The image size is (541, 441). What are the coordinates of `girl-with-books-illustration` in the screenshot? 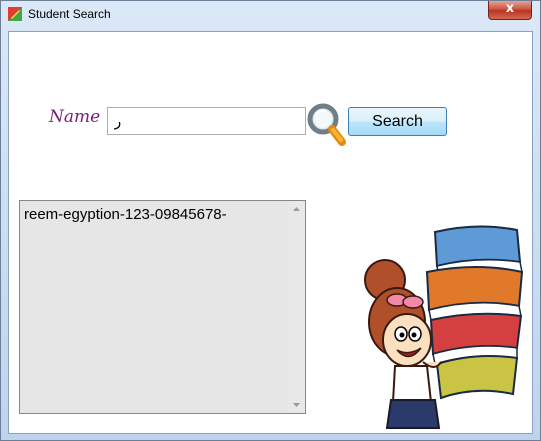 It's located at (444, 327).